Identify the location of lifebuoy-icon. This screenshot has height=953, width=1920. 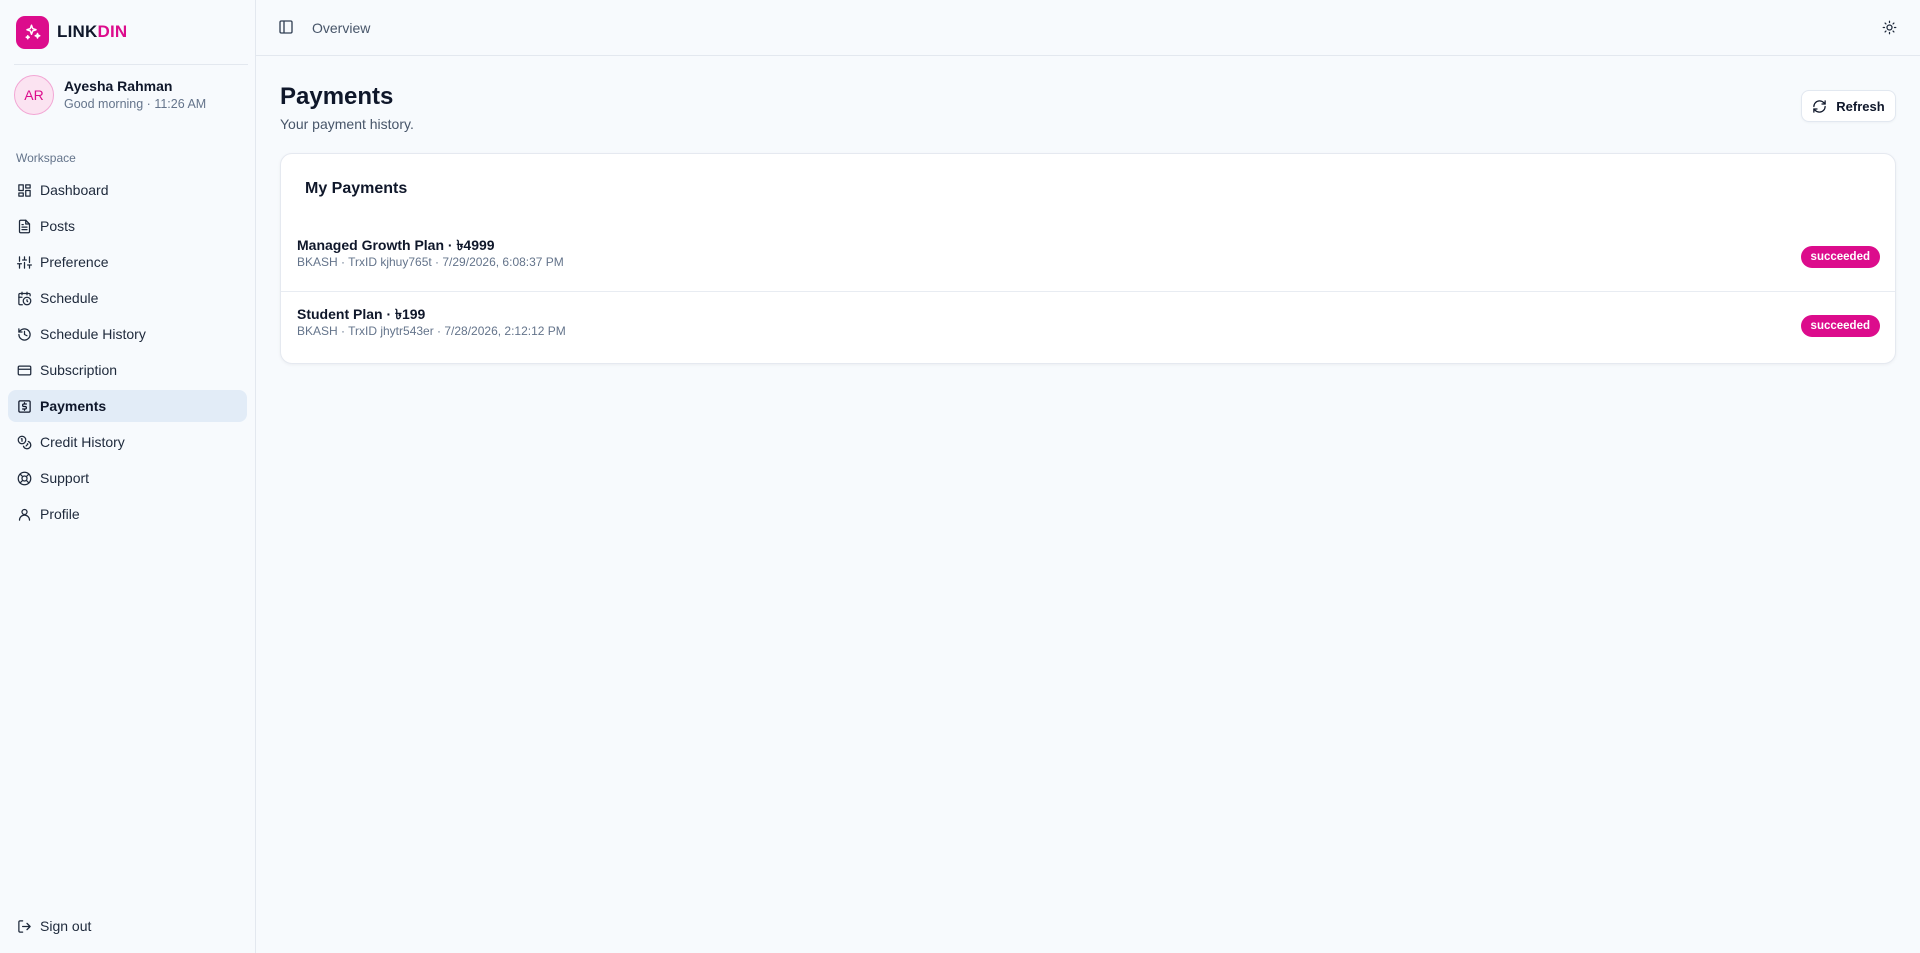
(24, 478).